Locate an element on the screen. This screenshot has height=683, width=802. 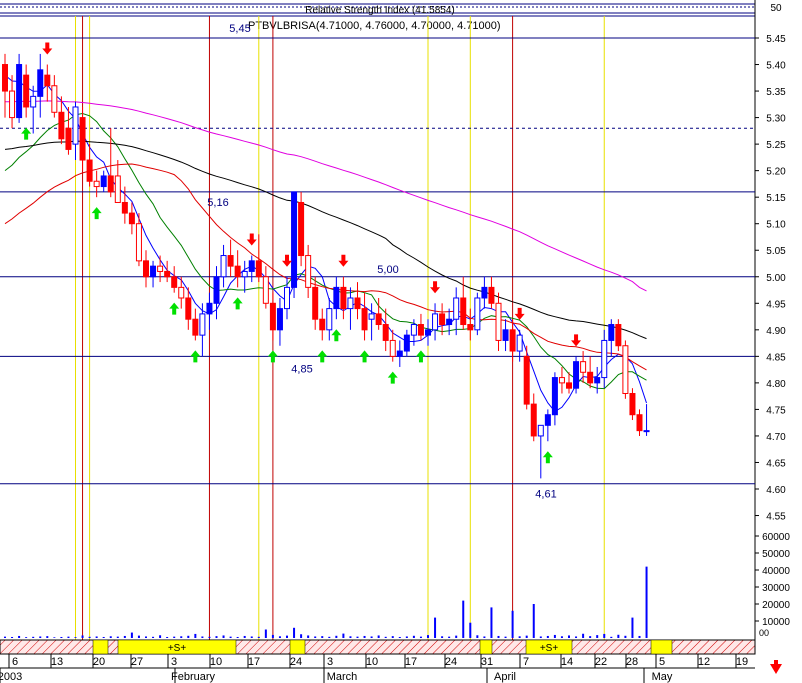
date-tick-label: 20 is located at coordinates (99, 662).